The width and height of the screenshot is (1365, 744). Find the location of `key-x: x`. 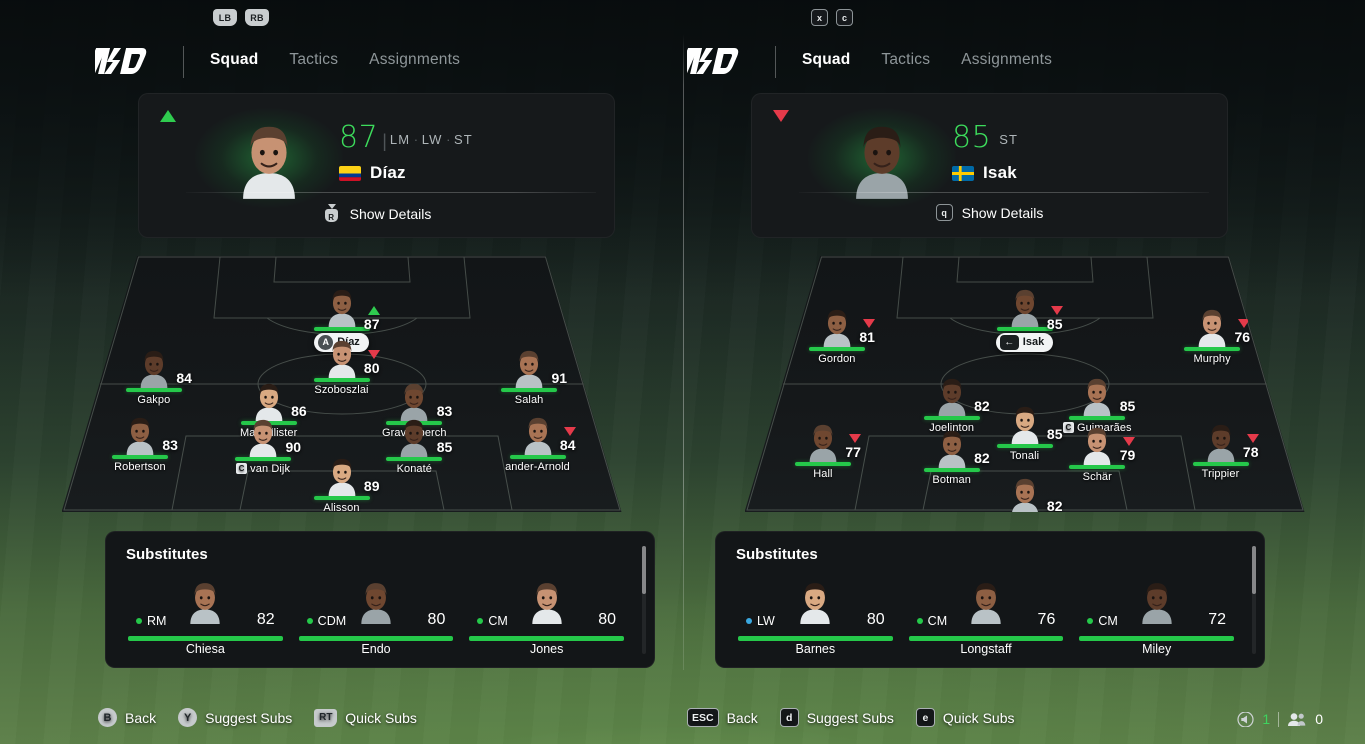

key-x: x is located at coordinates (819, 17).